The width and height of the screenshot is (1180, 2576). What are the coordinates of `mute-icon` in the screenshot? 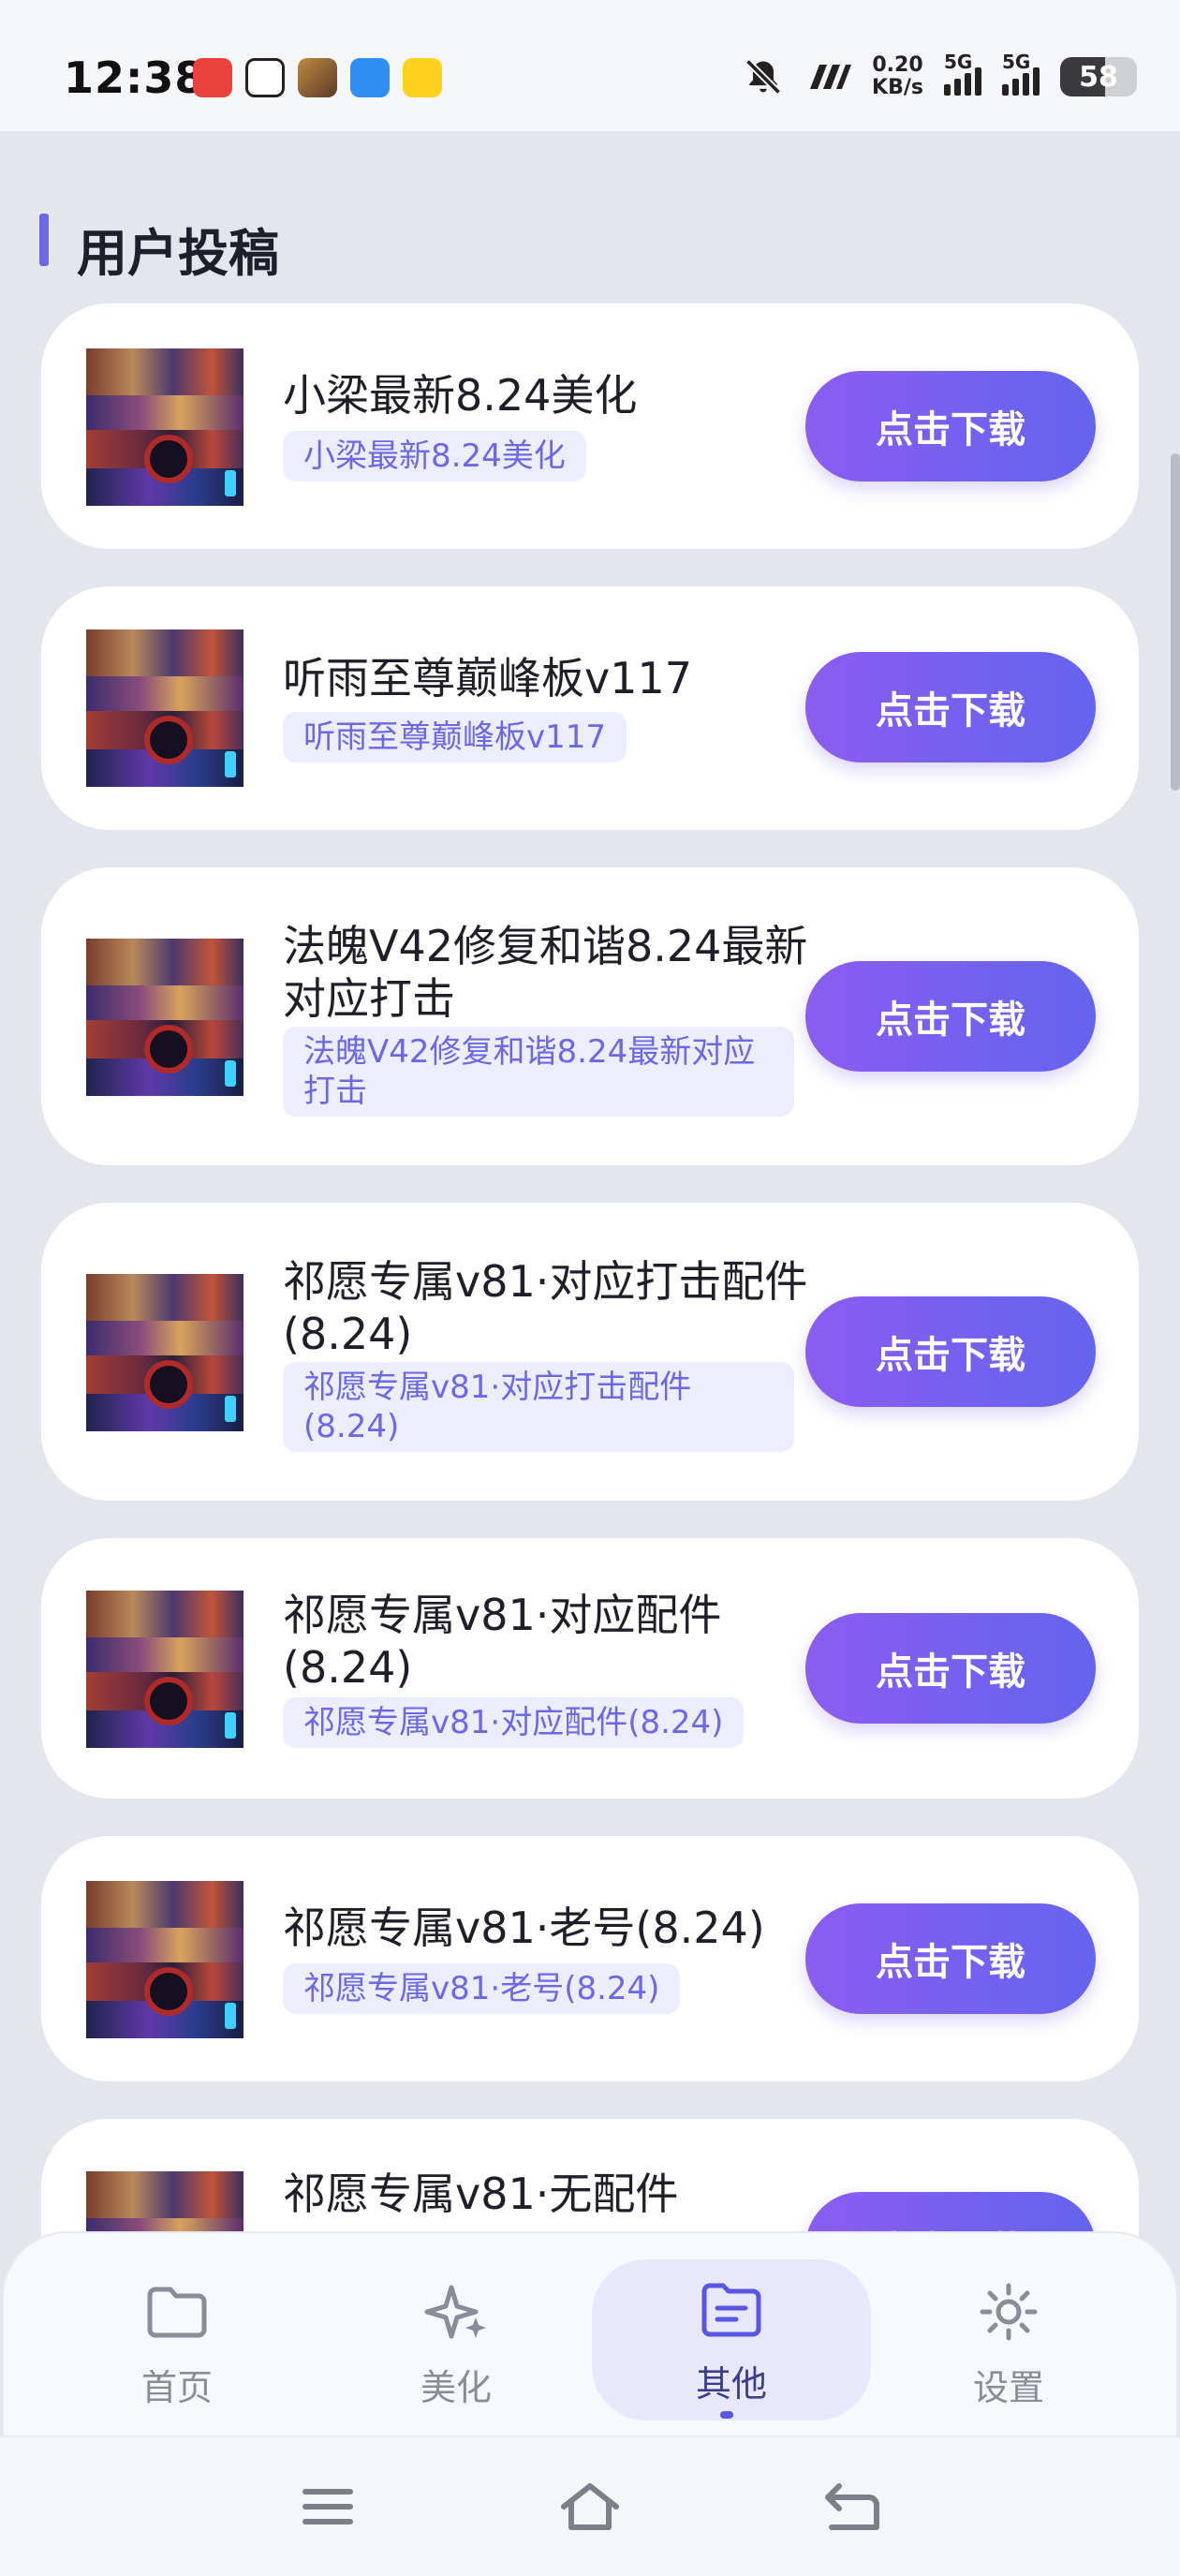 It's located at (763, 77).